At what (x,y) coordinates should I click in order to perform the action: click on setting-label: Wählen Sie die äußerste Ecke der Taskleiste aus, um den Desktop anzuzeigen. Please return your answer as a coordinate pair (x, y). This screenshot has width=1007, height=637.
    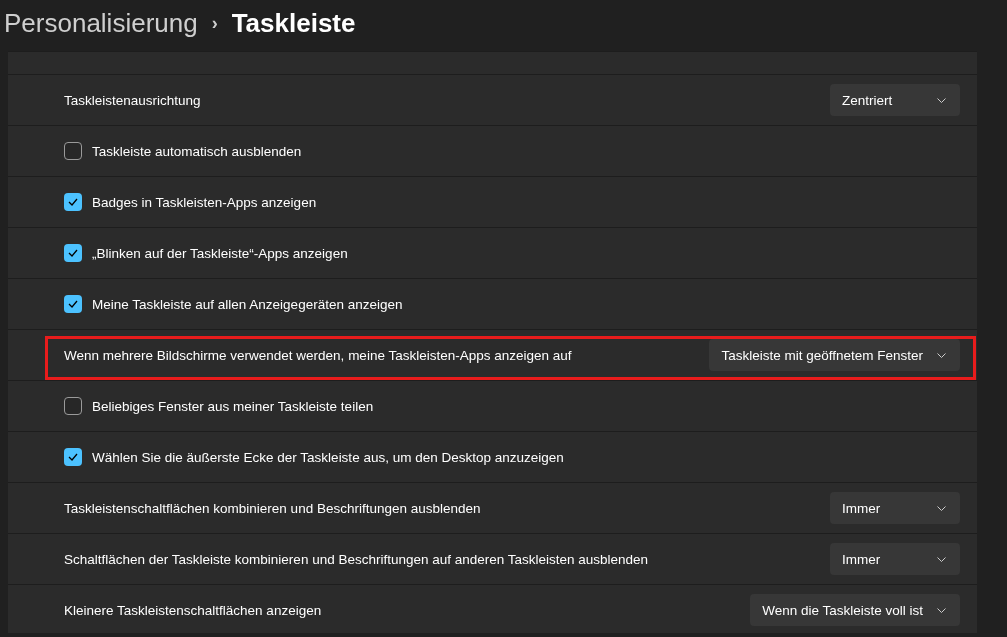
    Looking at the image, I should click on (328, 457).